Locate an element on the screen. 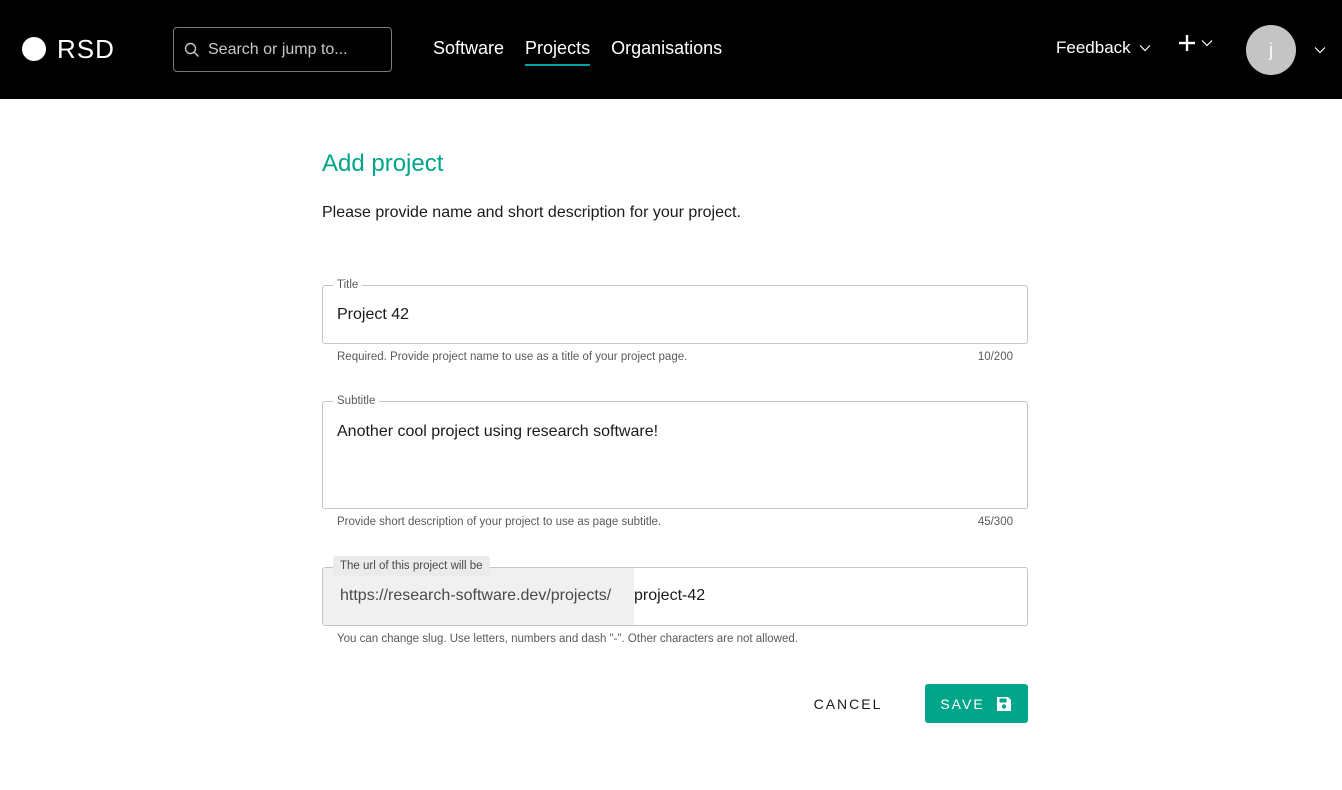  nav-organisations: Organisations is located at coordinates (666, 51).